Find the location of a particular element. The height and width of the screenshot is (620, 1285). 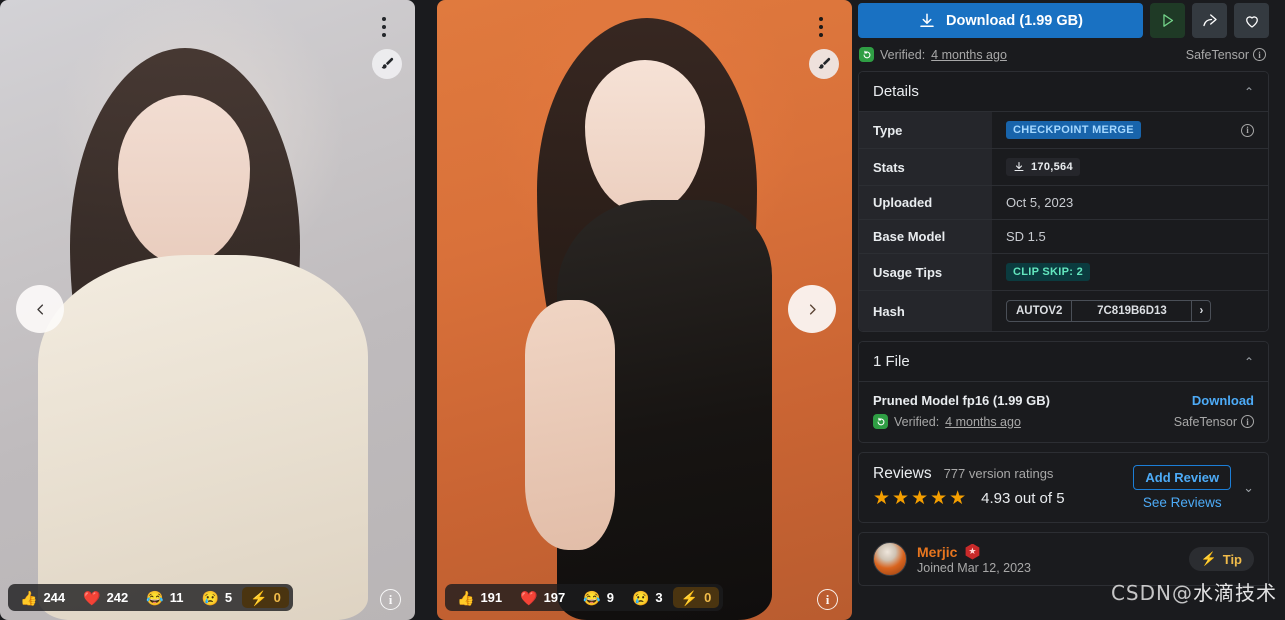

details-row-usage-tips: Usage Tips CLIP SKIP: 2 is located at coordinates (1063, 272).